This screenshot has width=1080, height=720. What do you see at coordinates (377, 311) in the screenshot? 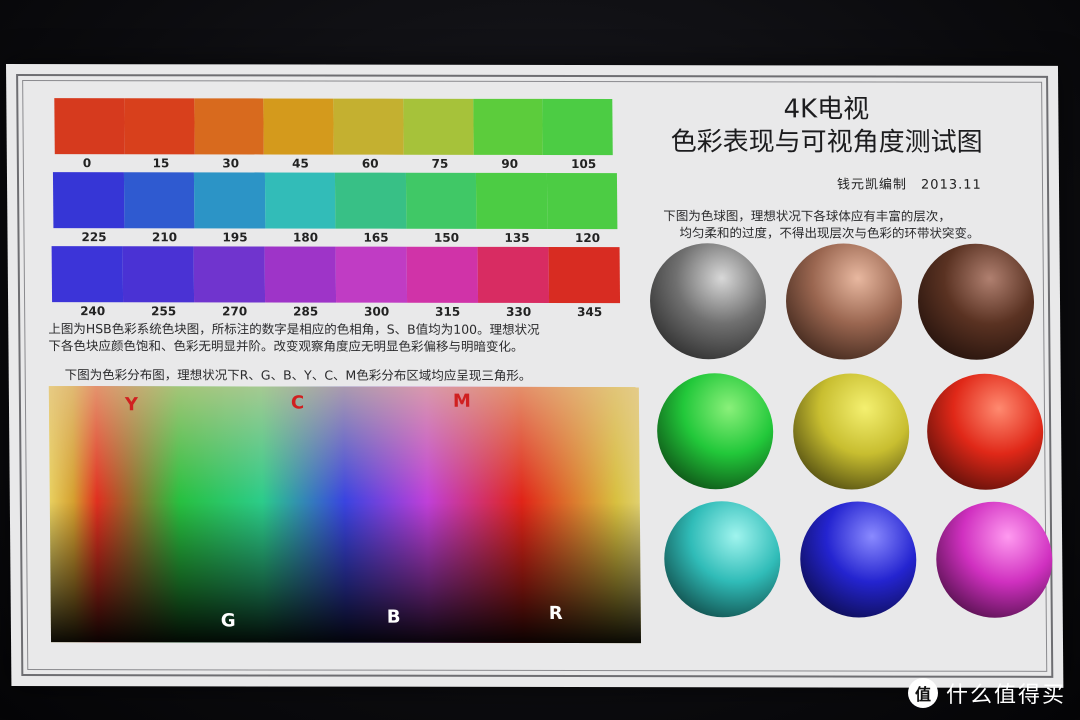
I see `hue-angle-label: 300` at bounding box center [377, 311].